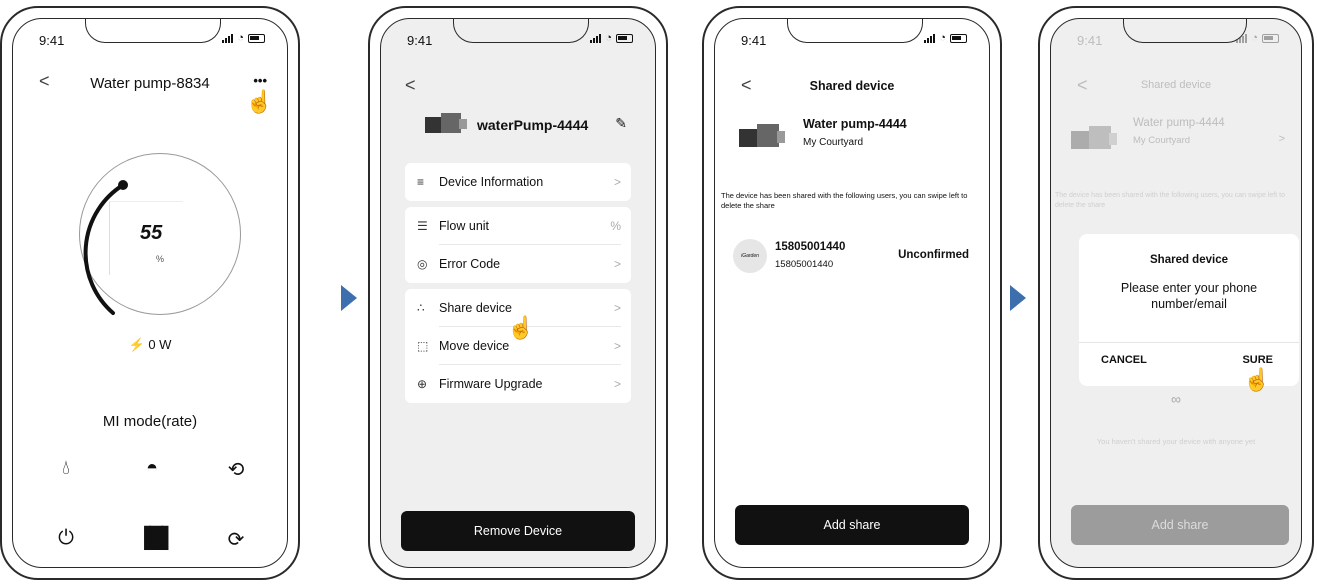 The width and height of the screenshot is (1317, 584). Describe the element at coordinates (422, 264) in the screenshot. I see `code-icon: ◎` at that location.